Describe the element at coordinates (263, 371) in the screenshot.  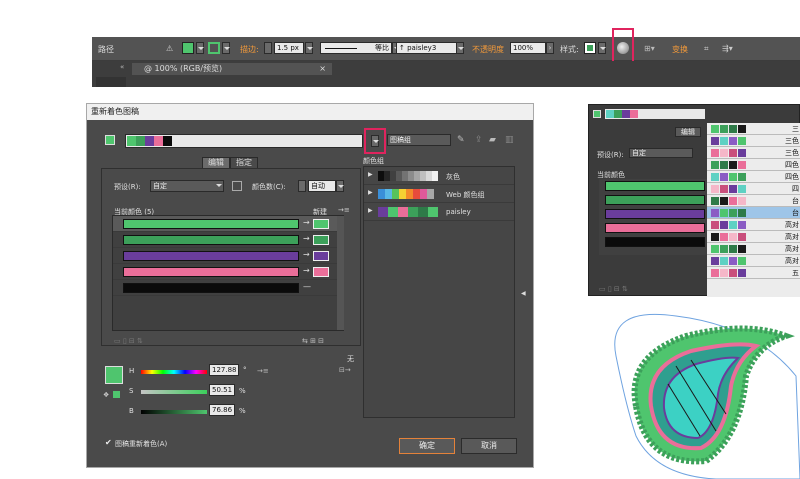
I see `slider-menu-icon: →≡` at that location.